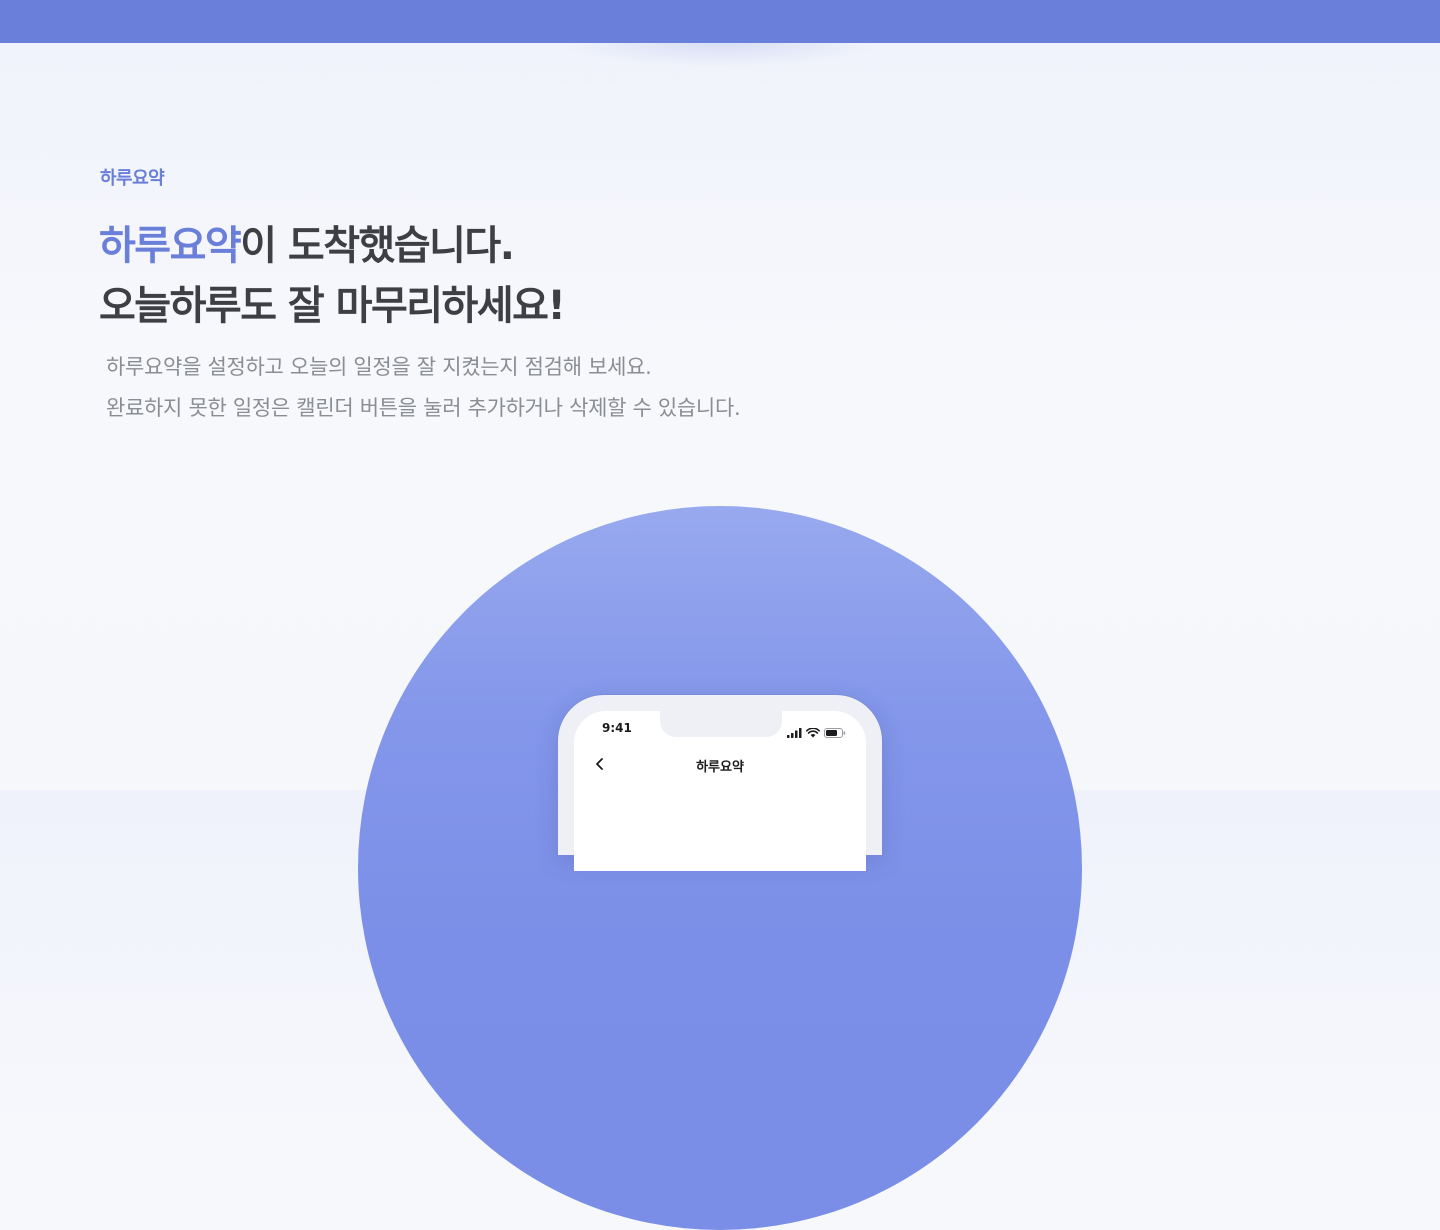 The height and width of the screenshot is (1230, 1440). I want to click on hero-headline: 하루요약이 도착했습니다. 오늘하루도 잘 마무리하세요!, so click(332, 276).